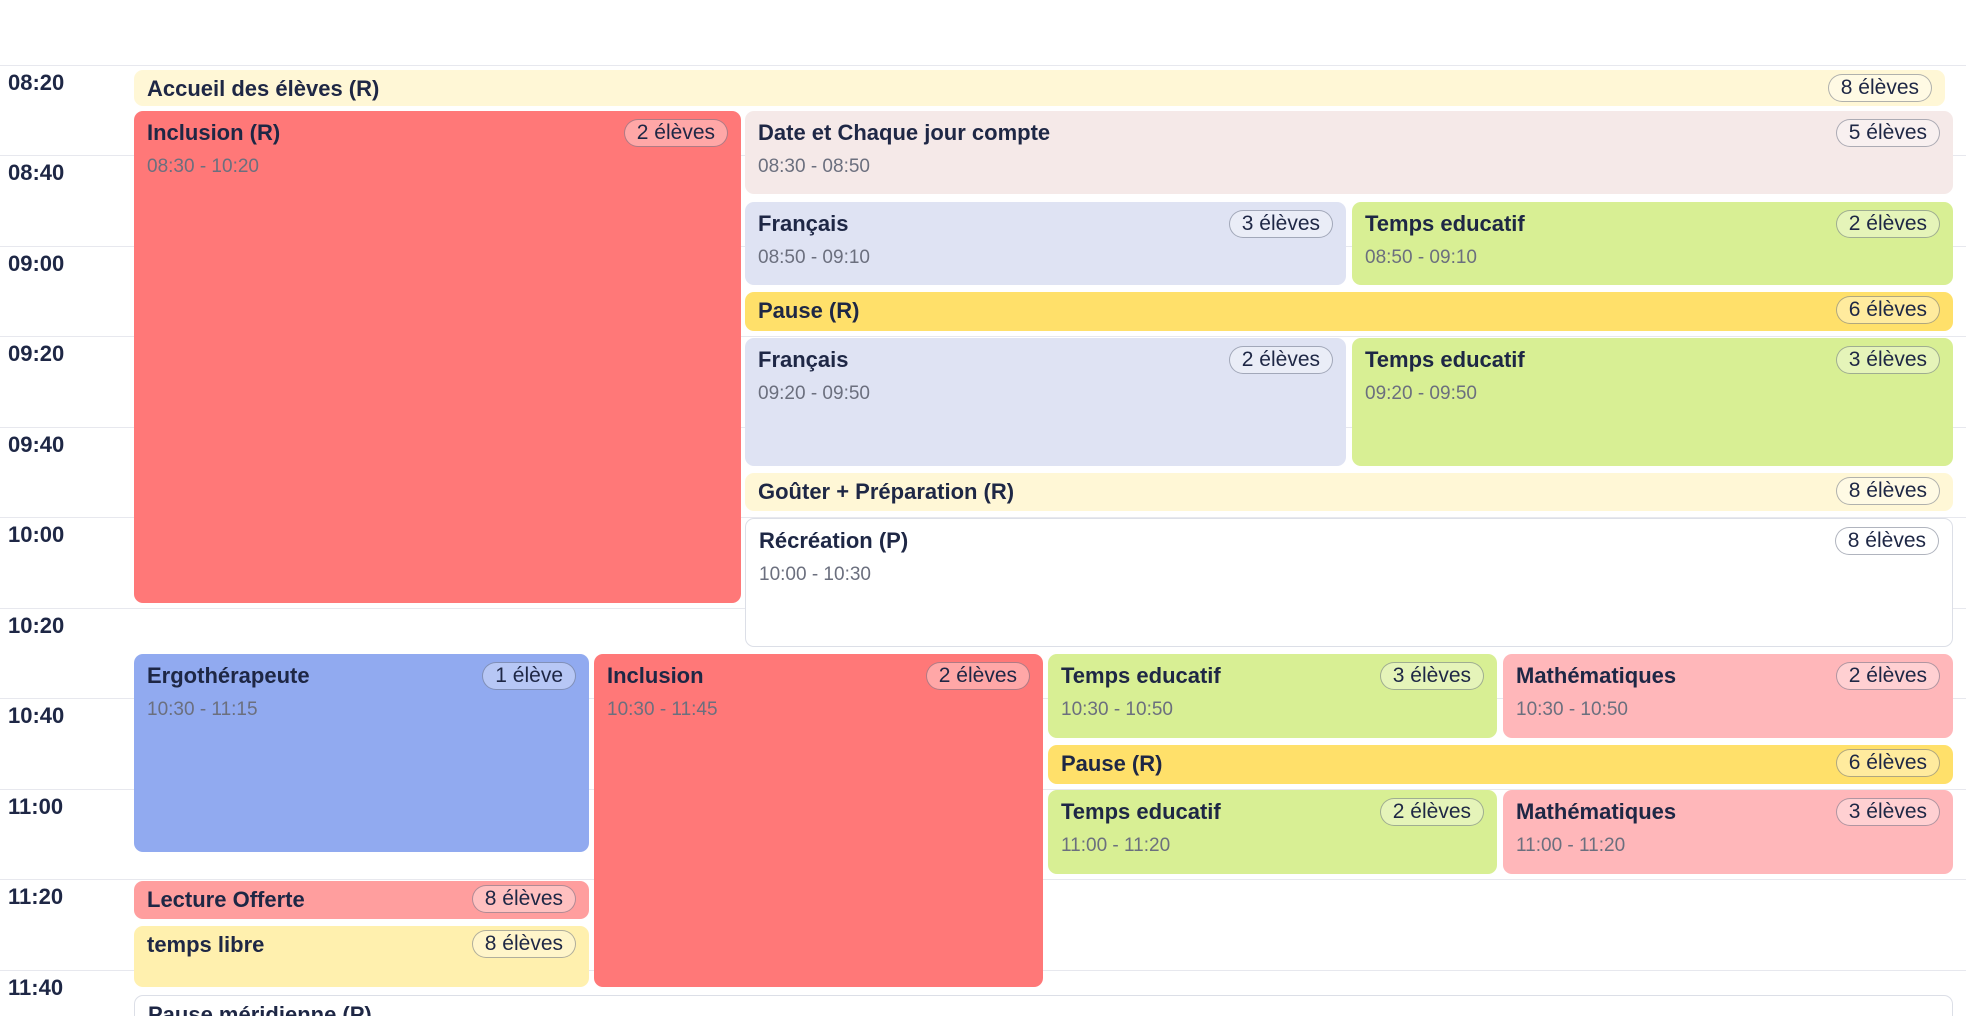 The image size is (1966, 1016). What do you see at coordinates (203, 166) in the screenshot?
I see `event-time-range: 08:30 - 10:20` at bounding box center [203, 166].